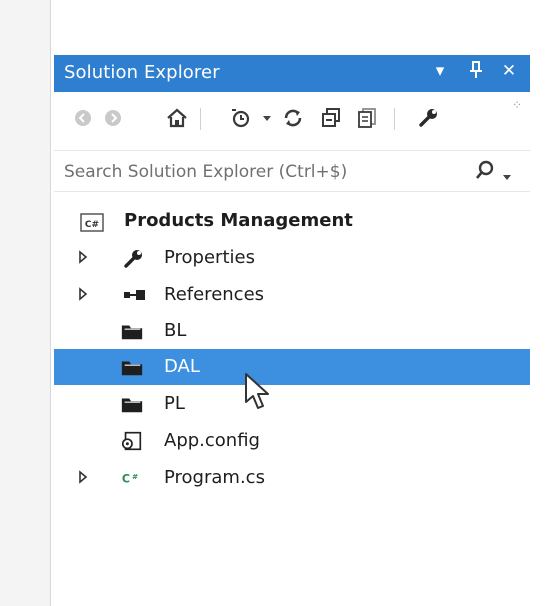 The height and width of the screenshot is (606, 550). What do you see at coordinates (134, 295) in the screenshot?
I see `references-icon` at bounding box center [134, 295].